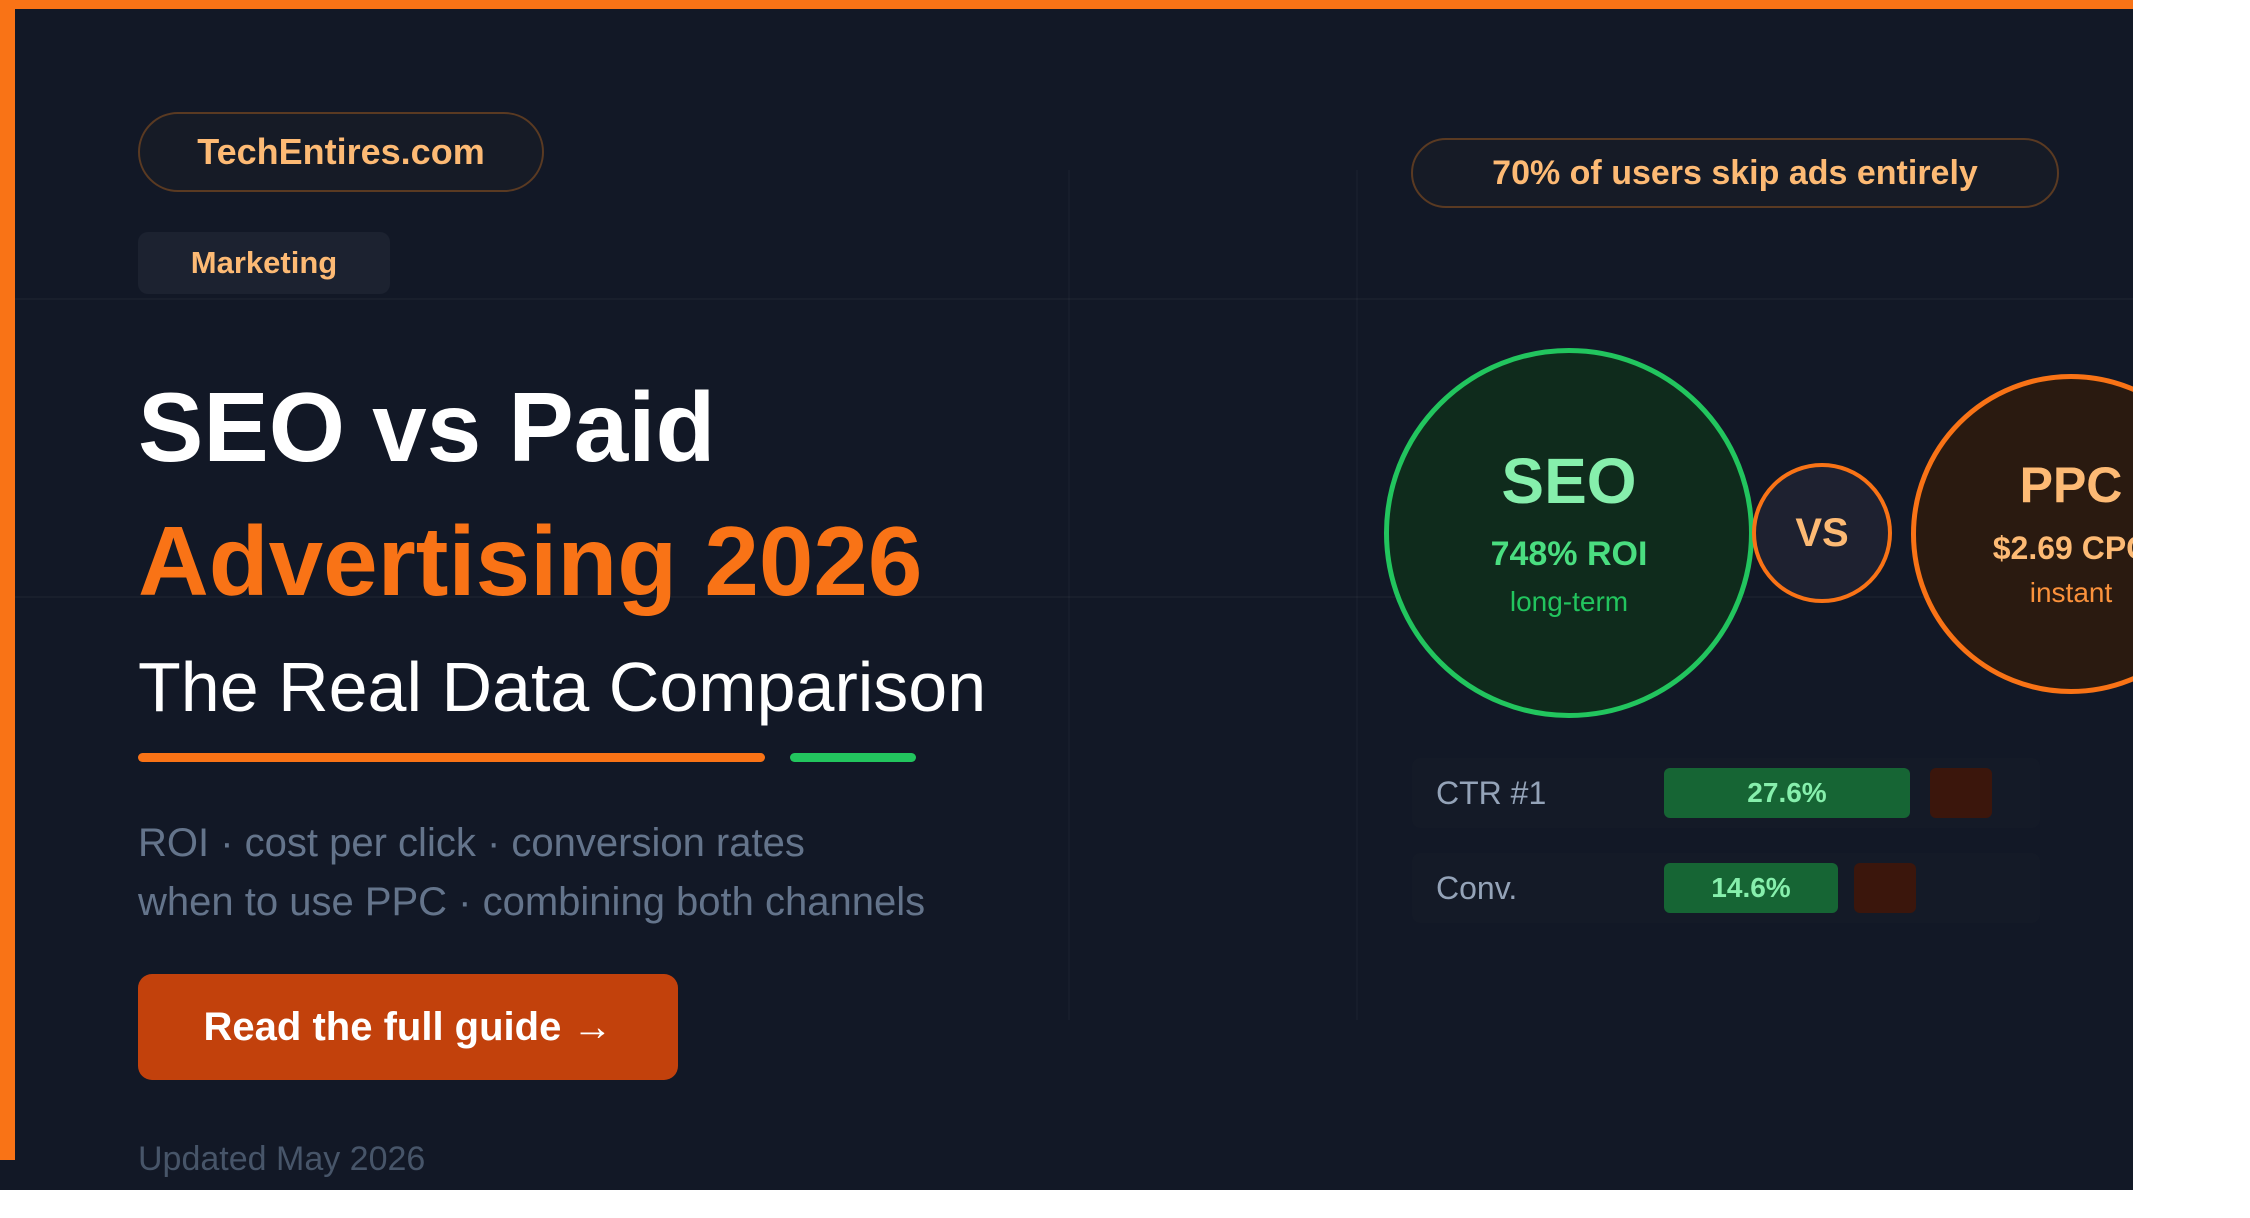  Describe the element at coordinates (427, 427) in the screenshot. I see `headline-line-1: SEO vs Paid` at that location.